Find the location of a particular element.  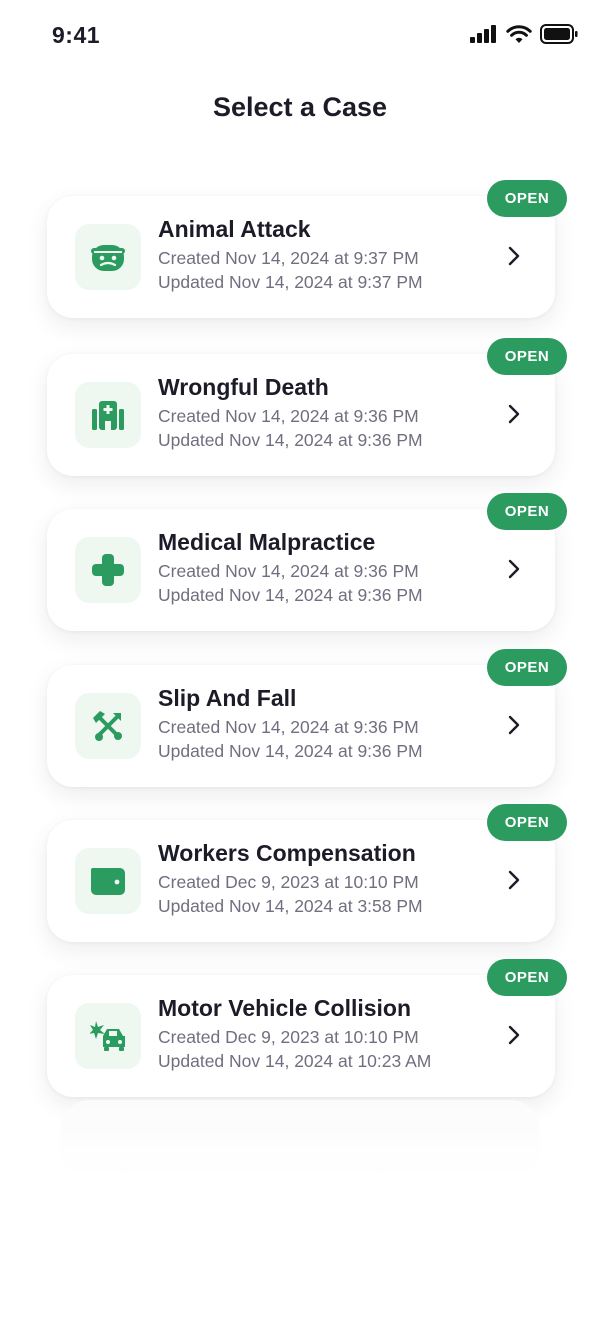

status-icons is located at coordinates (524, 34).